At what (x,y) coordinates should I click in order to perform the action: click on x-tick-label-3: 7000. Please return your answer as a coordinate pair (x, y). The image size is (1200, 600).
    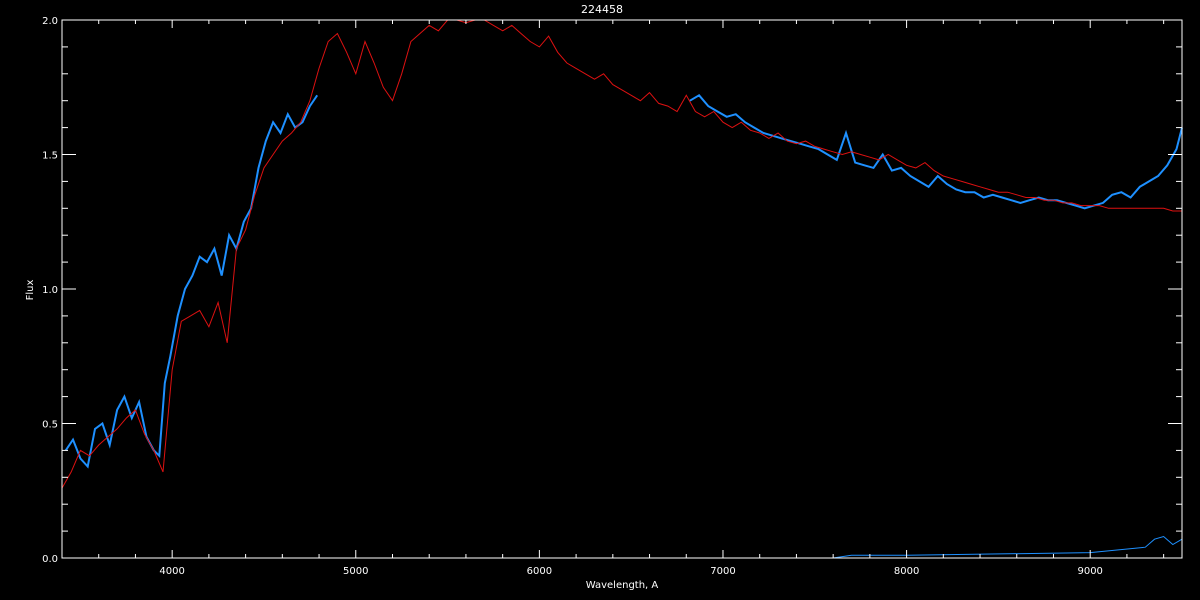
    Looking at the image, I should click on (722, 571).